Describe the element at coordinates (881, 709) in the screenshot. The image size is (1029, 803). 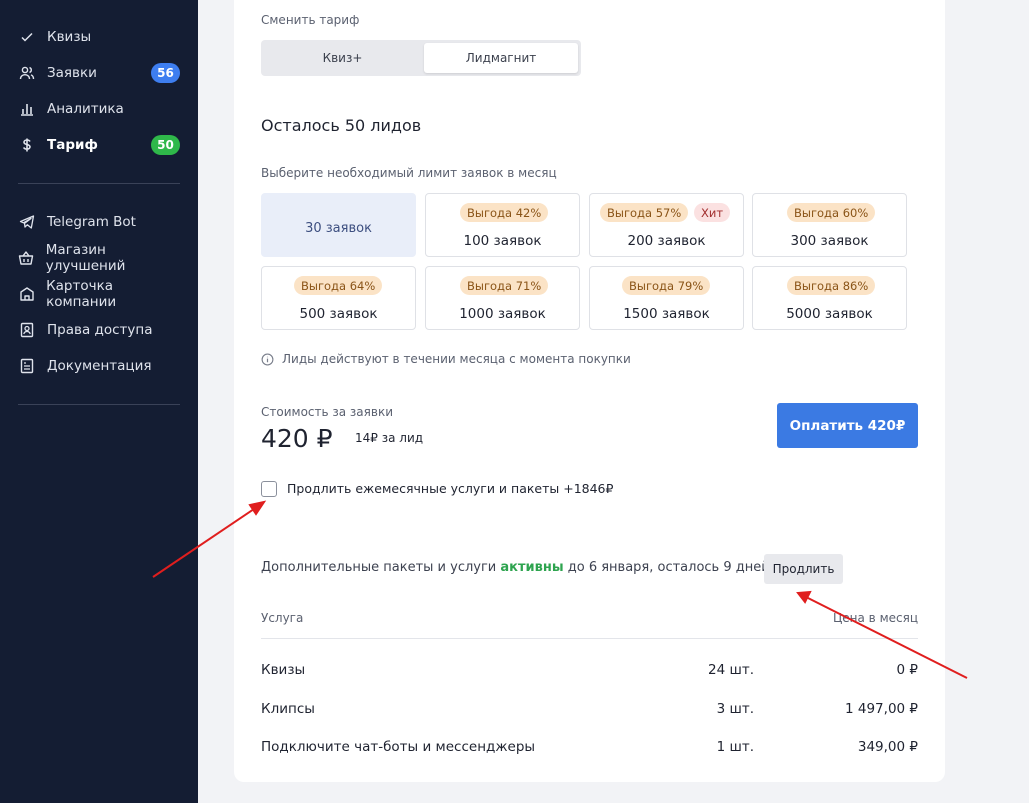
I see `table-row-price: 1 497,00 ₽` at that location.